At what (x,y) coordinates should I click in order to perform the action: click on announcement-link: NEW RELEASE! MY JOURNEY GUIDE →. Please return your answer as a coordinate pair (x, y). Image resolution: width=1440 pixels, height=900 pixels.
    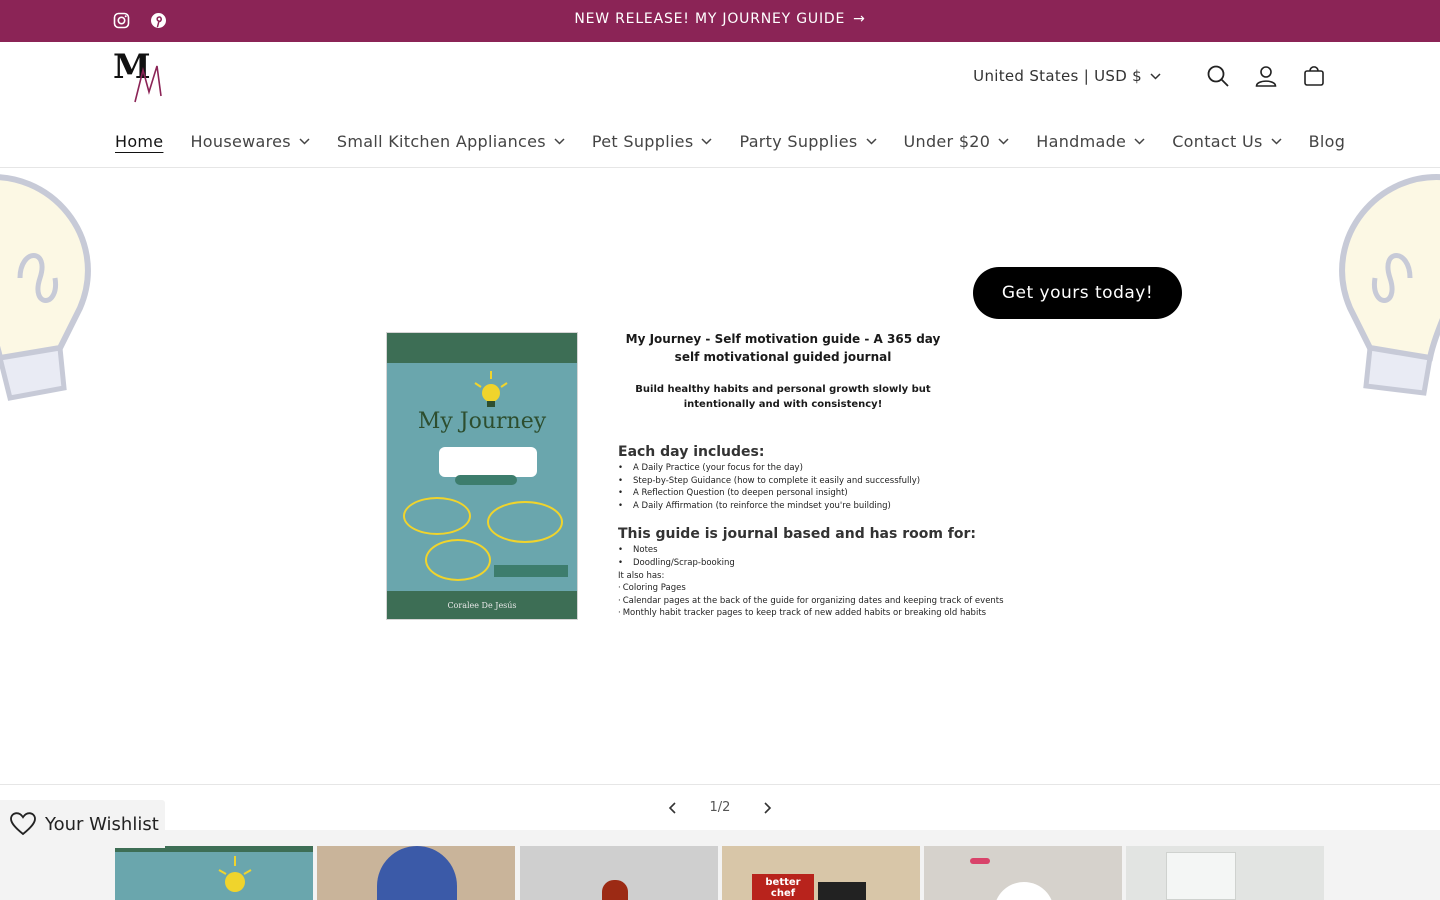
    Looking at the image, I should click on (720, 19).